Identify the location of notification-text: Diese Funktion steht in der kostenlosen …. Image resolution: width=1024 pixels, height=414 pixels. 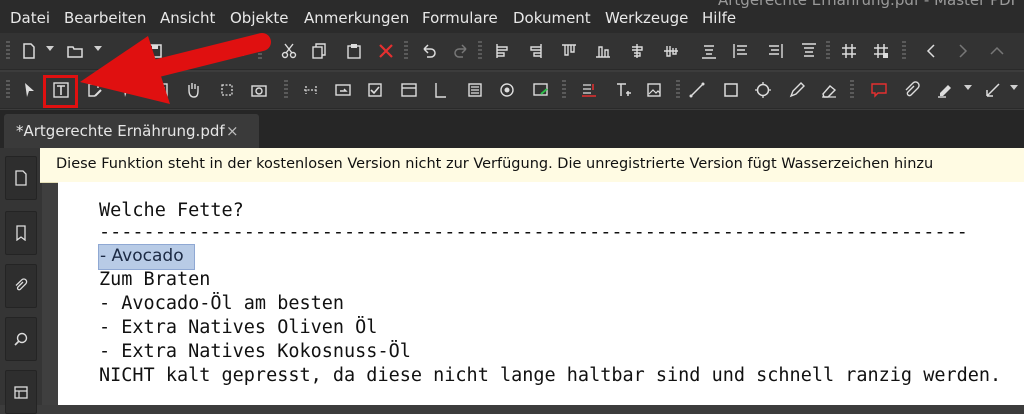
(495, 164).